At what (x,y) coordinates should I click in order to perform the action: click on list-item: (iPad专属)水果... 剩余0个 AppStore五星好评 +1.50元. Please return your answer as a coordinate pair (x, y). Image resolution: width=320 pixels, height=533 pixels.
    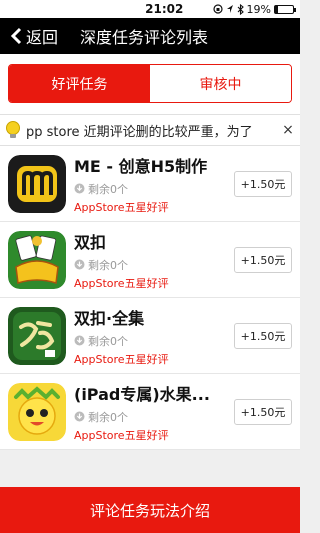
    Looking at the image, I should click on (150, 412).